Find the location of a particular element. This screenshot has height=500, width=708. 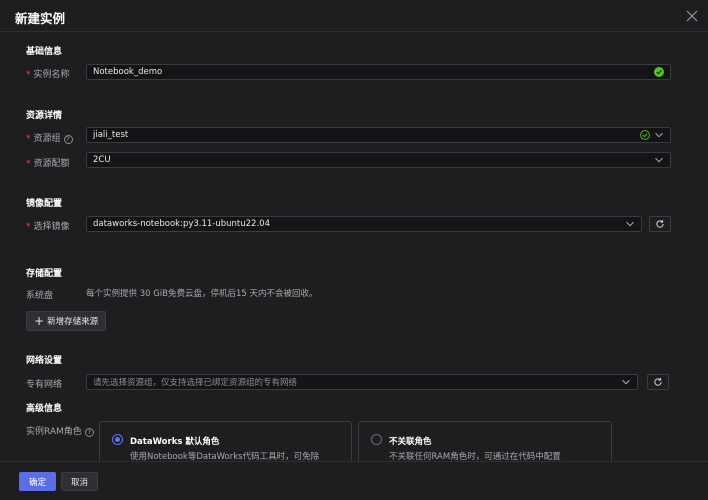

ram-role-label: 实例RAM角色? is located at coordinates (60, 430).